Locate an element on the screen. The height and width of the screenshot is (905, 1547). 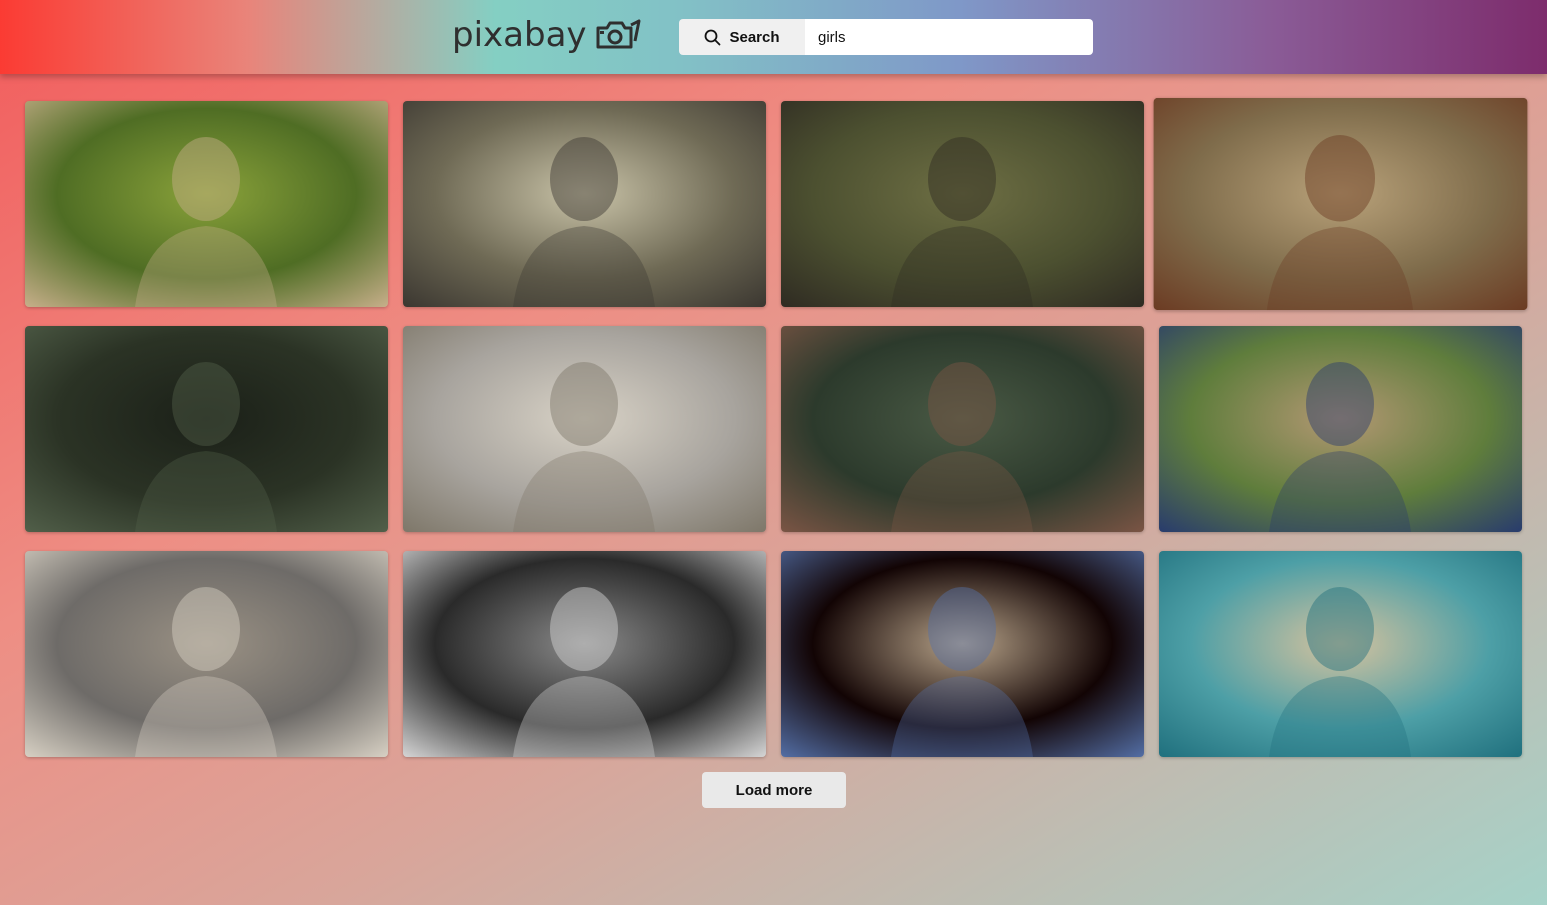
logo-text: pixabay is located at coordinates (519, 35).